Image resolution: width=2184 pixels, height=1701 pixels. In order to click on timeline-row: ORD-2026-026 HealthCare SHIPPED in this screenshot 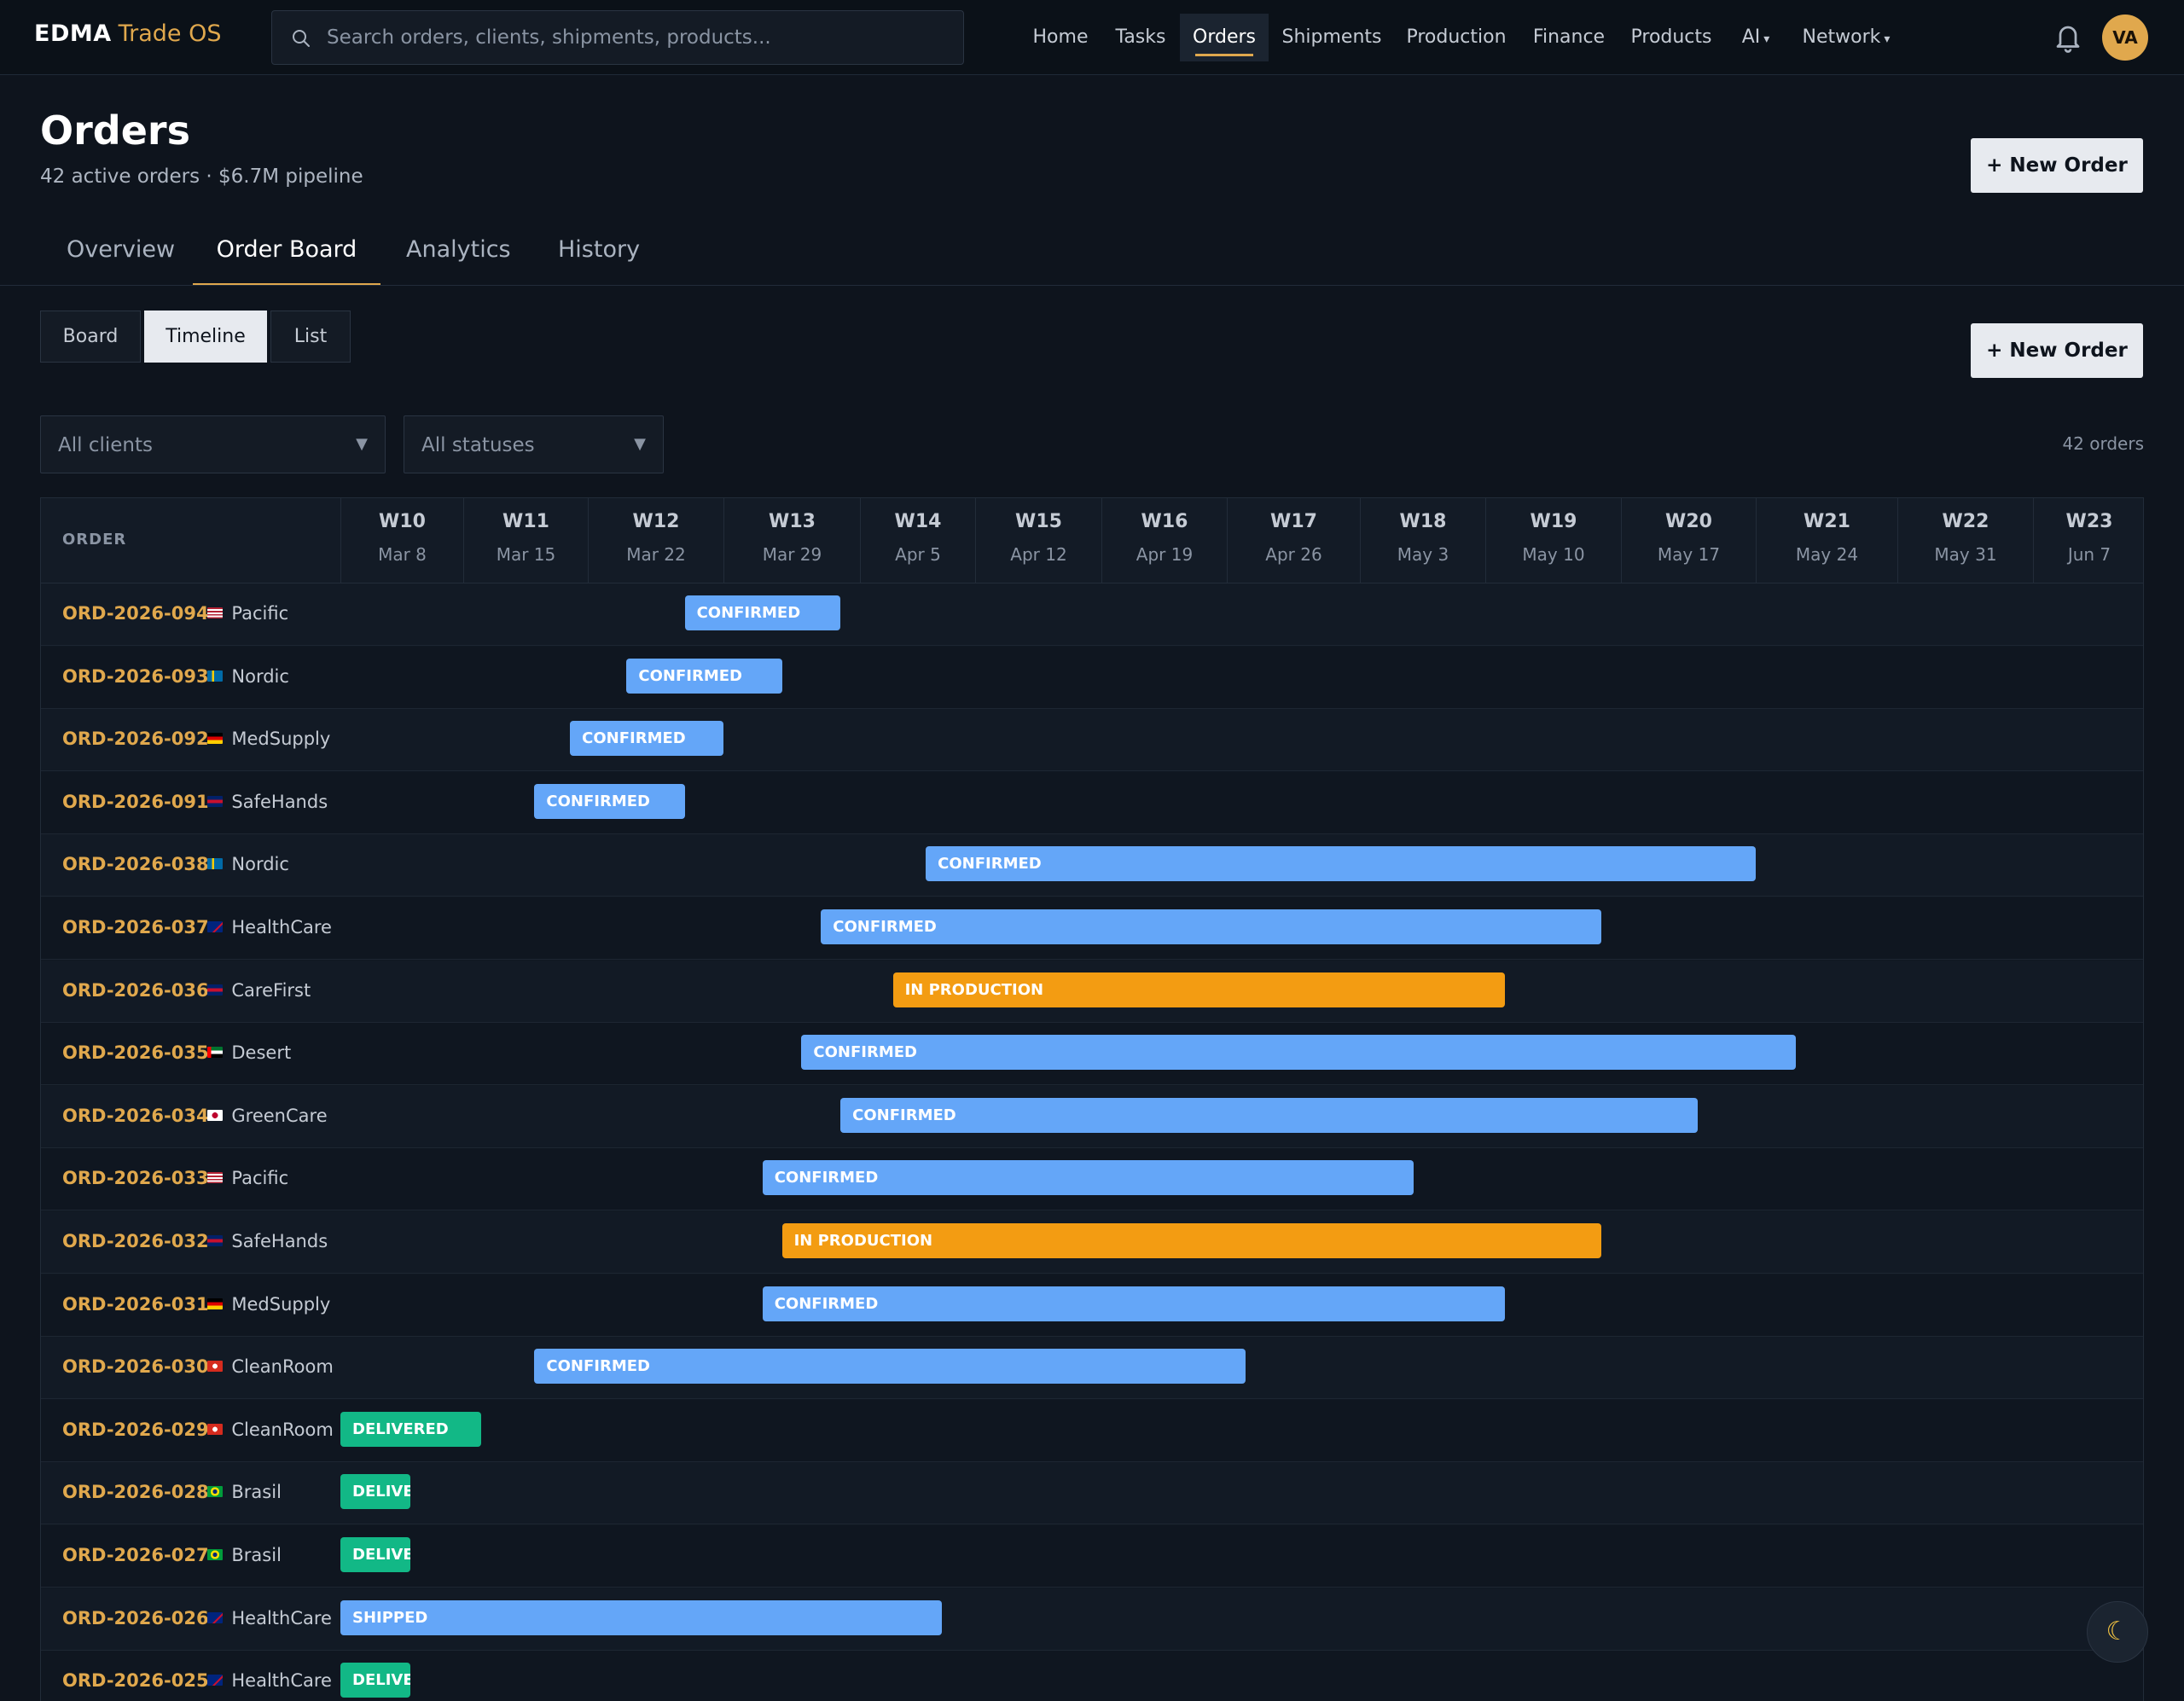, I will do `click(1092, 1619)`.